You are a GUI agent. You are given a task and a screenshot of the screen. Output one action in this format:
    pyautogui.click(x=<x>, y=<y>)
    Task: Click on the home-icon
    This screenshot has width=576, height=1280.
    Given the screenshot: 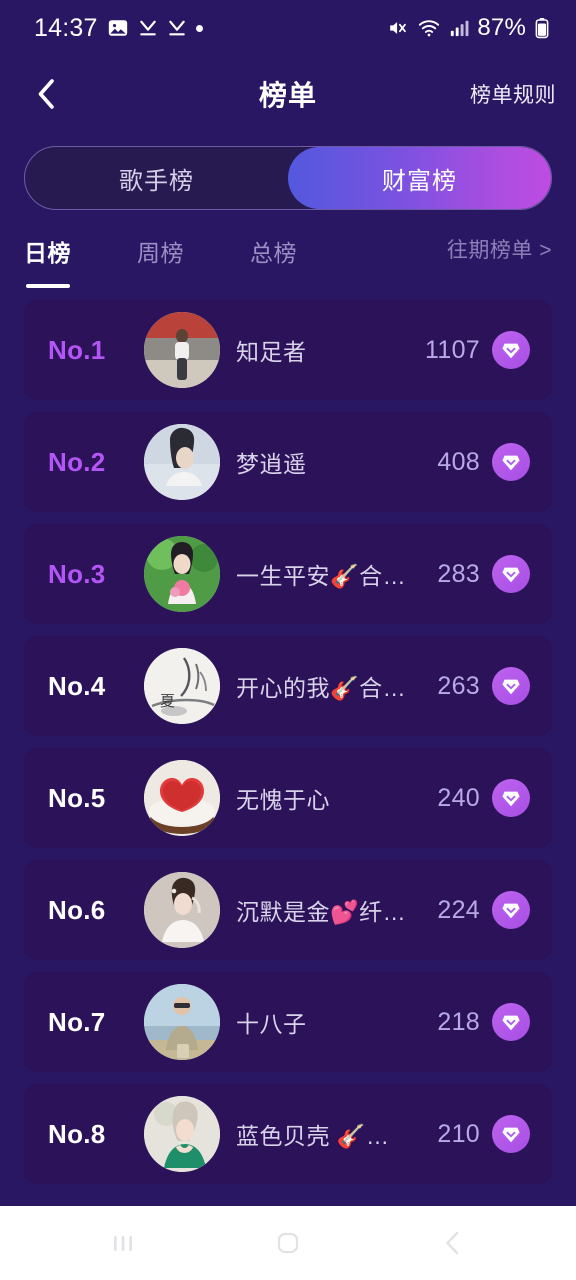 What is the action you would take?
    pyautogui.click(x=288, y=1243)
    